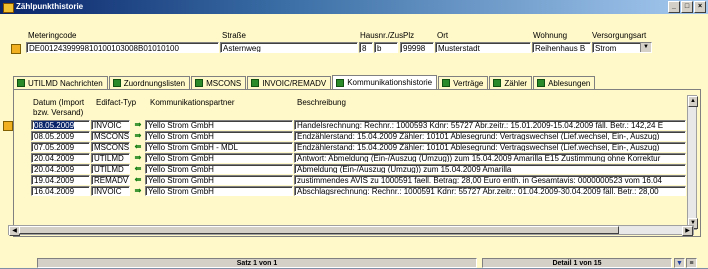 Image resolution: width=708 pixels, height=269 pixels. Describe the element at coordinates (483, 47) in the screenshot. I see `ort-field: Musterstadt` at that location.